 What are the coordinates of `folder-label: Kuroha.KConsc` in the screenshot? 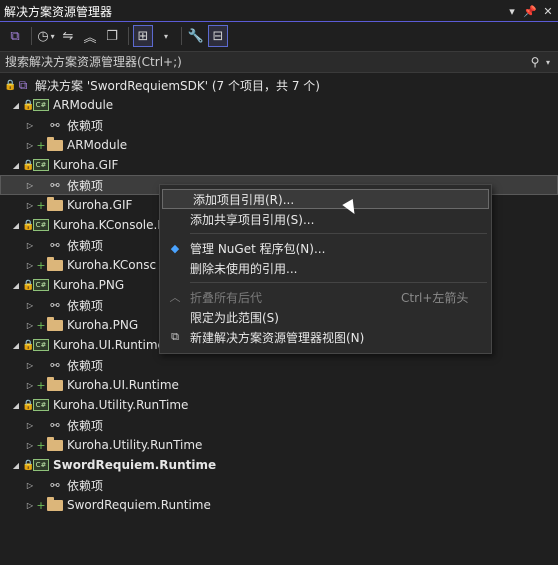 It's located at (112, 265).